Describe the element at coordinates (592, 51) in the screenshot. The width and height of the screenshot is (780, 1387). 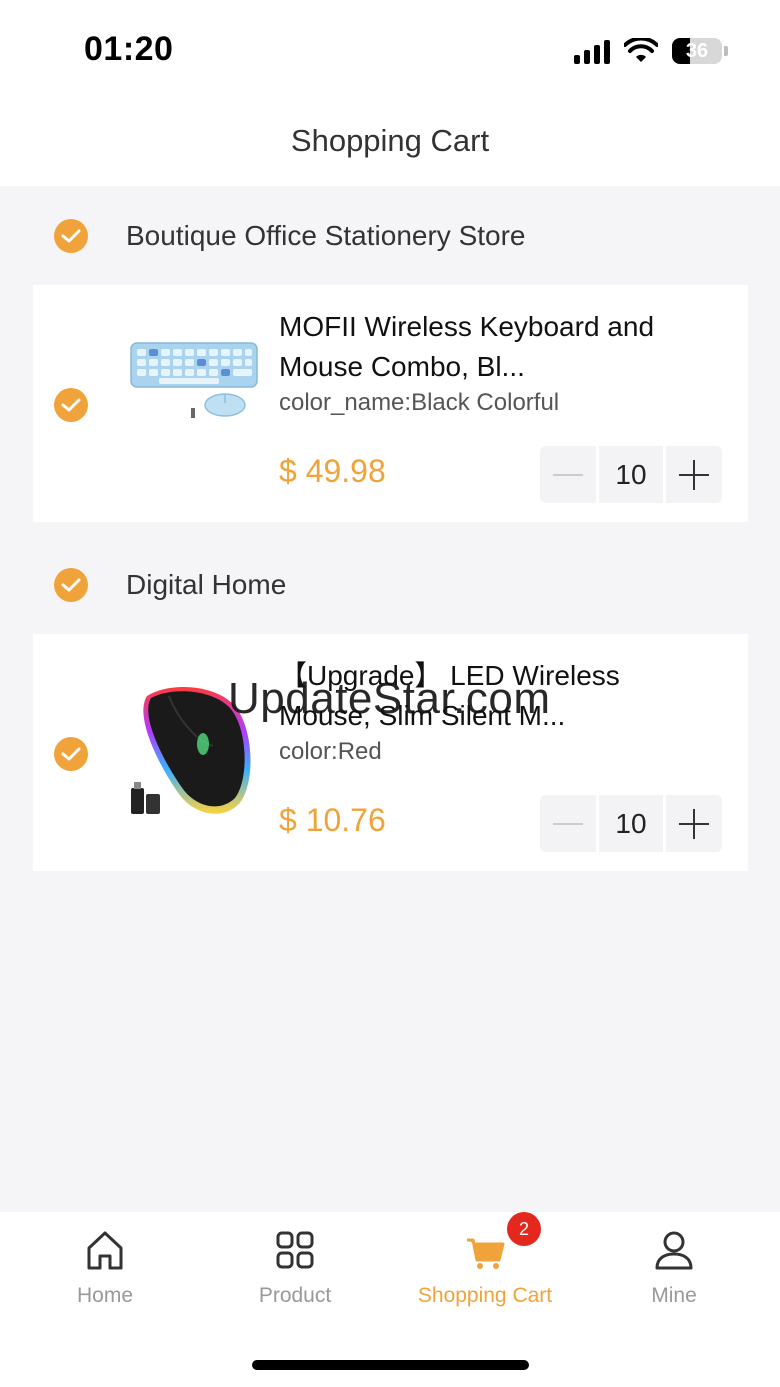
I see `cellular-signal-icon` at that location.